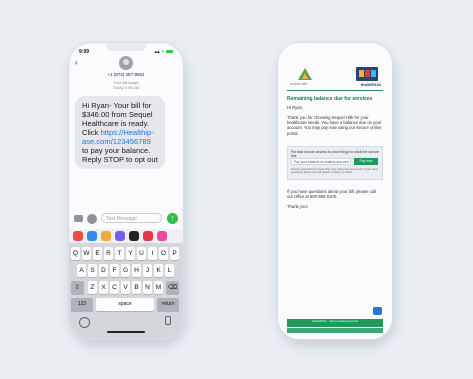 This screenshot has width=473, height=379. I want to click on camera-icon, so click(78, 218).